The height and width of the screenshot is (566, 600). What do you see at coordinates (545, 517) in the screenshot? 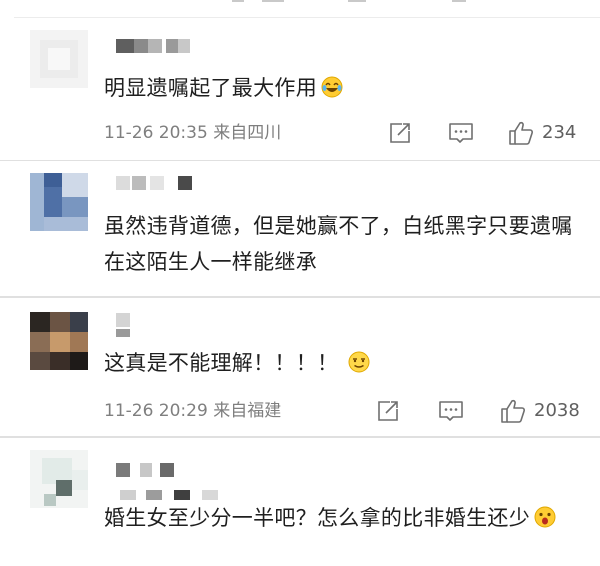
I see `shocked-emoji-icon` at bounding box center [545, 517].